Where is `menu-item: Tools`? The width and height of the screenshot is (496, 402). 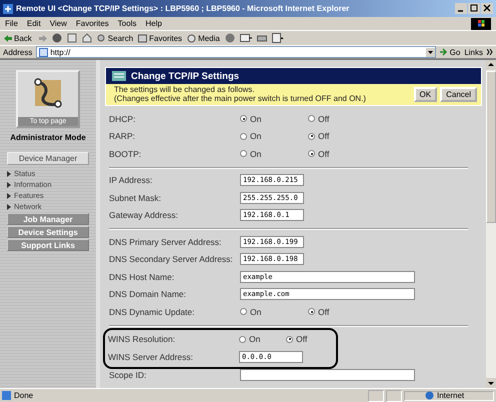 menu-item: Tools is located at coordinates (127, 23).